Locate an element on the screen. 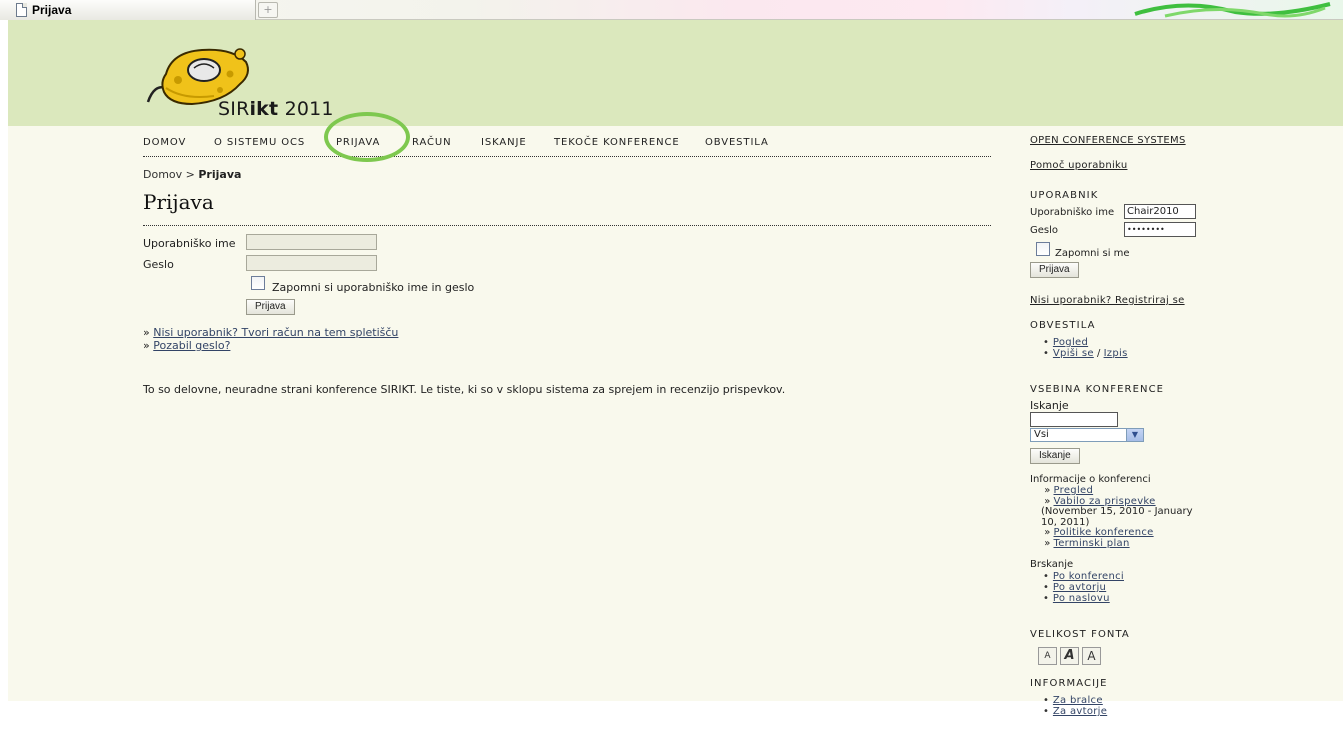 Image resolution: width=1343 pixels, height=729 pixels. information-list: Za bralce Za avtorje is located at coordinates (1075, 706).